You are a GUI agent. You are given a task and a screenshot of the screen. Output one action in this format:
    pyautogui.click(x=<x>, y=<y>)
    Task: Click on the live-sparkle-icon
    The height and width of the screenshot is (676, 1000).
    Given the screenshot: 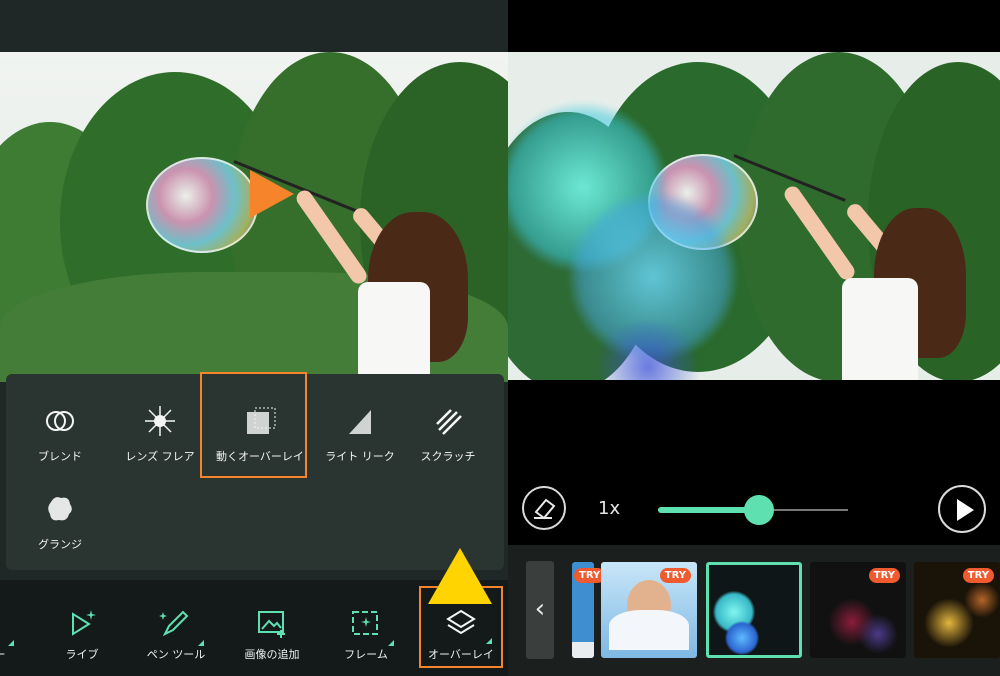 What is the action you would take?
    pyautogui.click(x=84, y=623)
    